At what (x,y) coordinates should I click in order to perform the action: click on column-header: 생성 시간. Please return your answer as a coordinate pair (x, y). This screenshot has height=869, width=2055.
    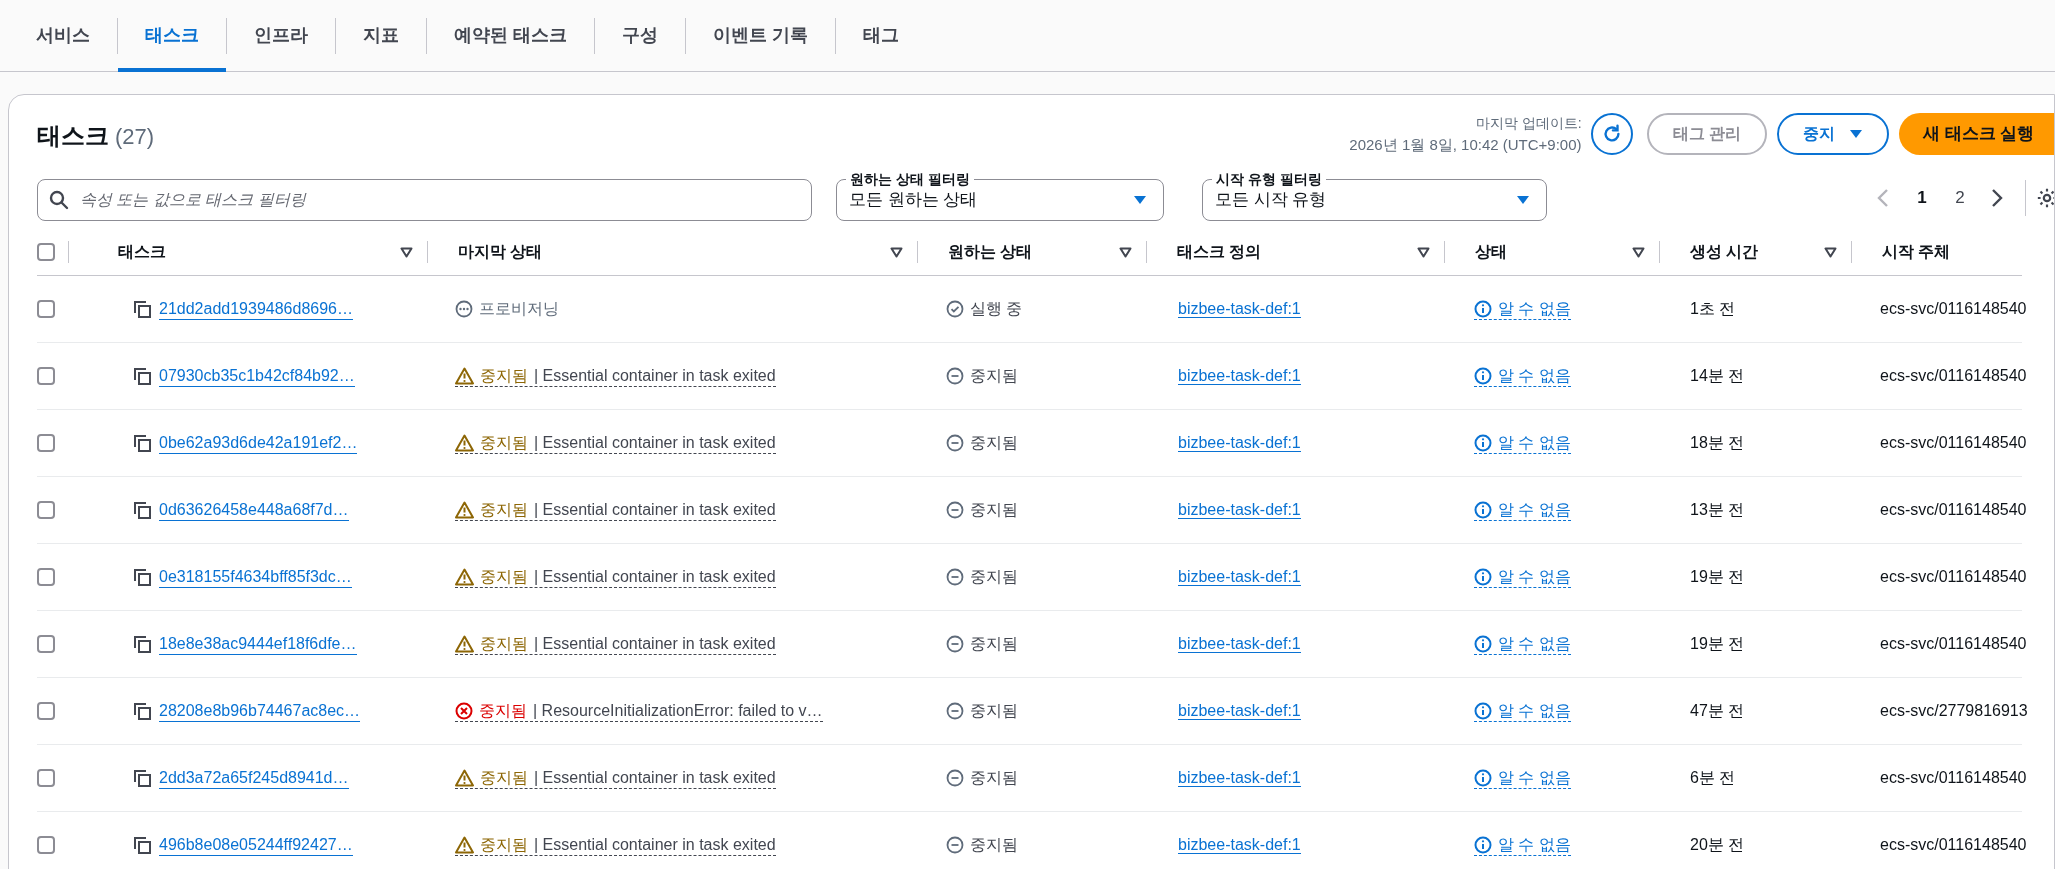
    Looking at the image, I should click on (1724, 252).